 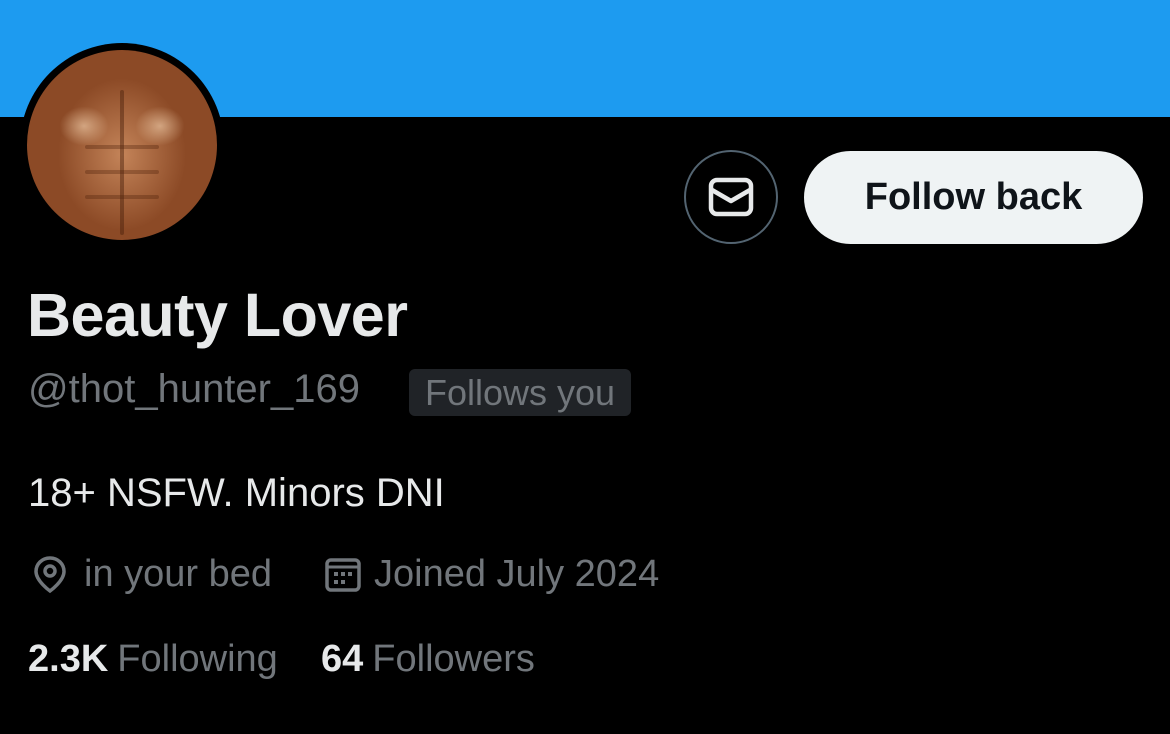 What do you see at coordinates (520, 392) in the screenshot?
I see `follows-you-badge: Follows you` at bounding box center [520, 392].